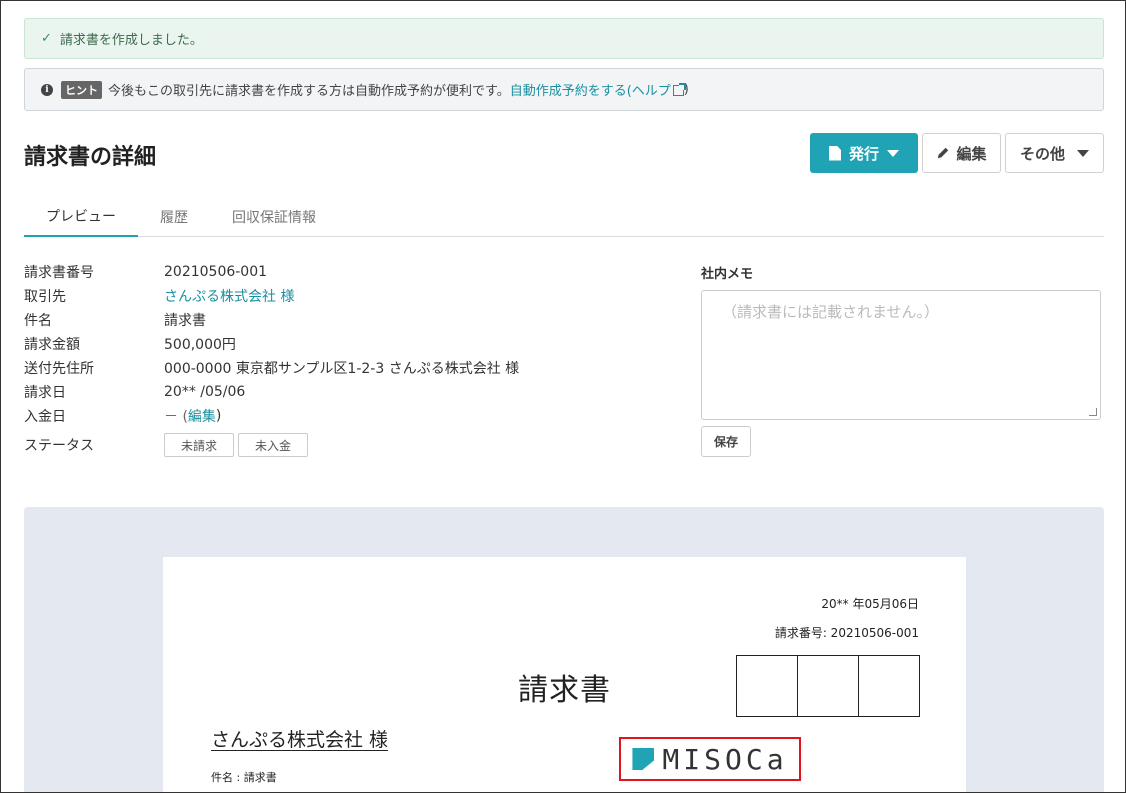 This screenshot has height=793, width=1126. What do you see at coordinates (131, 40) in the screenshot?
I see `success-message: 請求書を作成しました。` at bounding box center [131, 40].